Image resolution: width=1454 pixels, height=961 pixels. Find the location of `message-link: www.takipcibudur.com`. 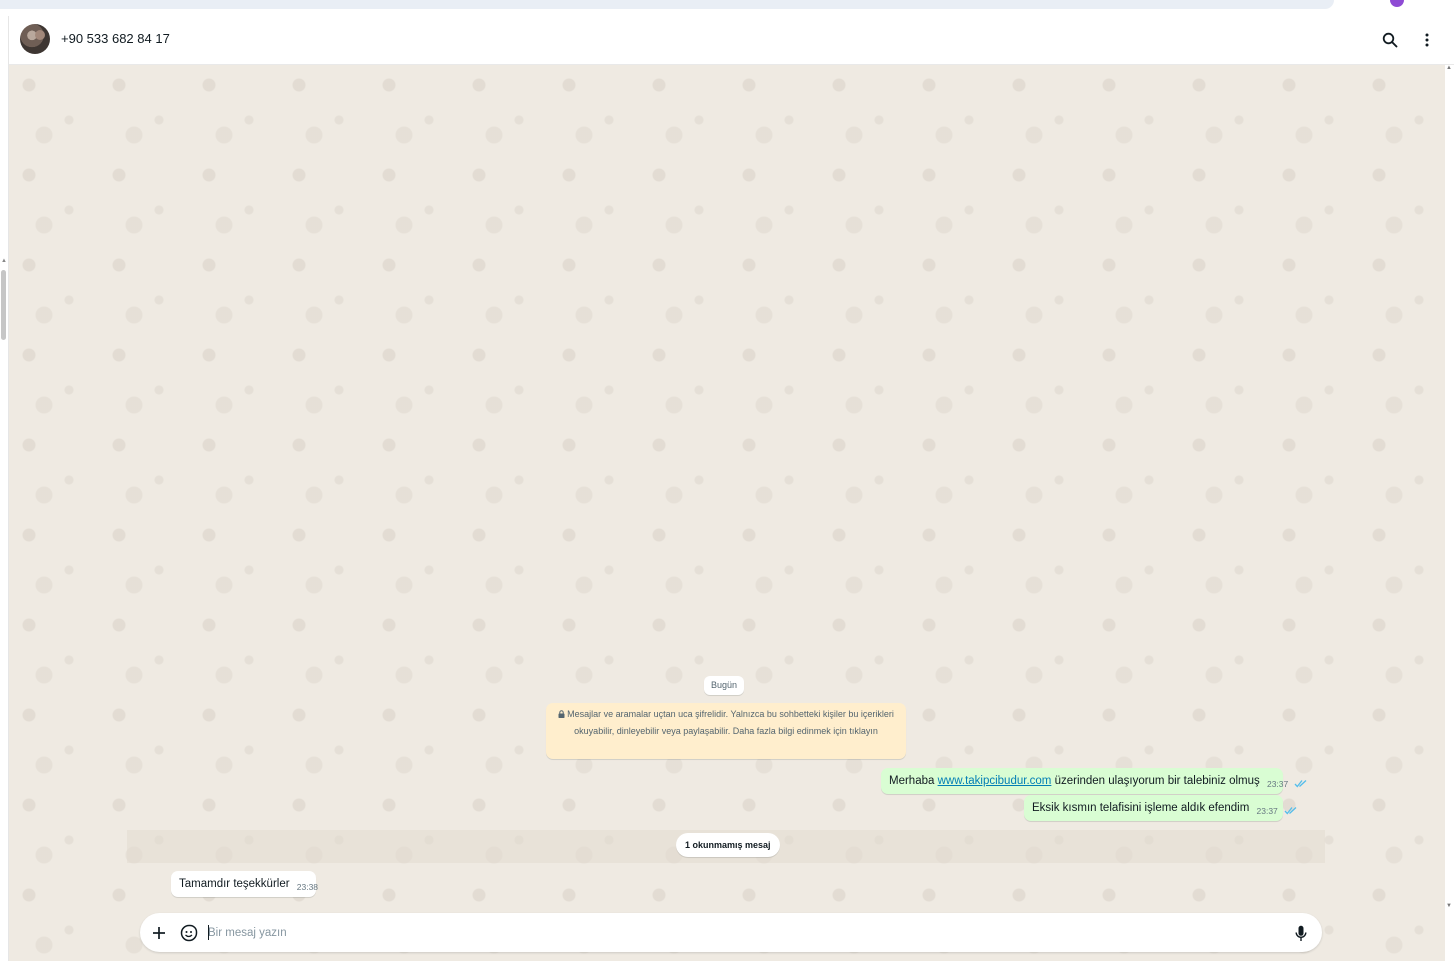

message-link: www.takipcibudur.com is located at coordinates (995, 781).